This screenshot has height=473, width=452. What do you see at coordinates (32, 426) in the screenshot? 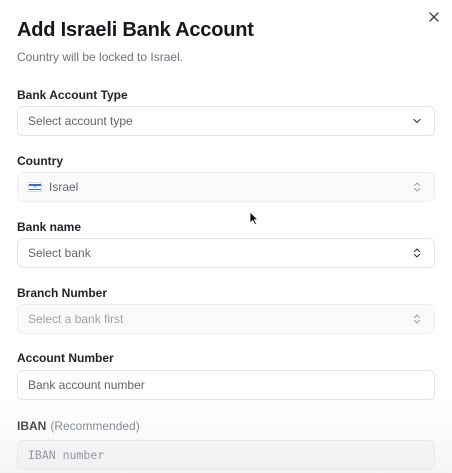
I see `iban-label-text: IBAN` at bounding box center [32, 426].